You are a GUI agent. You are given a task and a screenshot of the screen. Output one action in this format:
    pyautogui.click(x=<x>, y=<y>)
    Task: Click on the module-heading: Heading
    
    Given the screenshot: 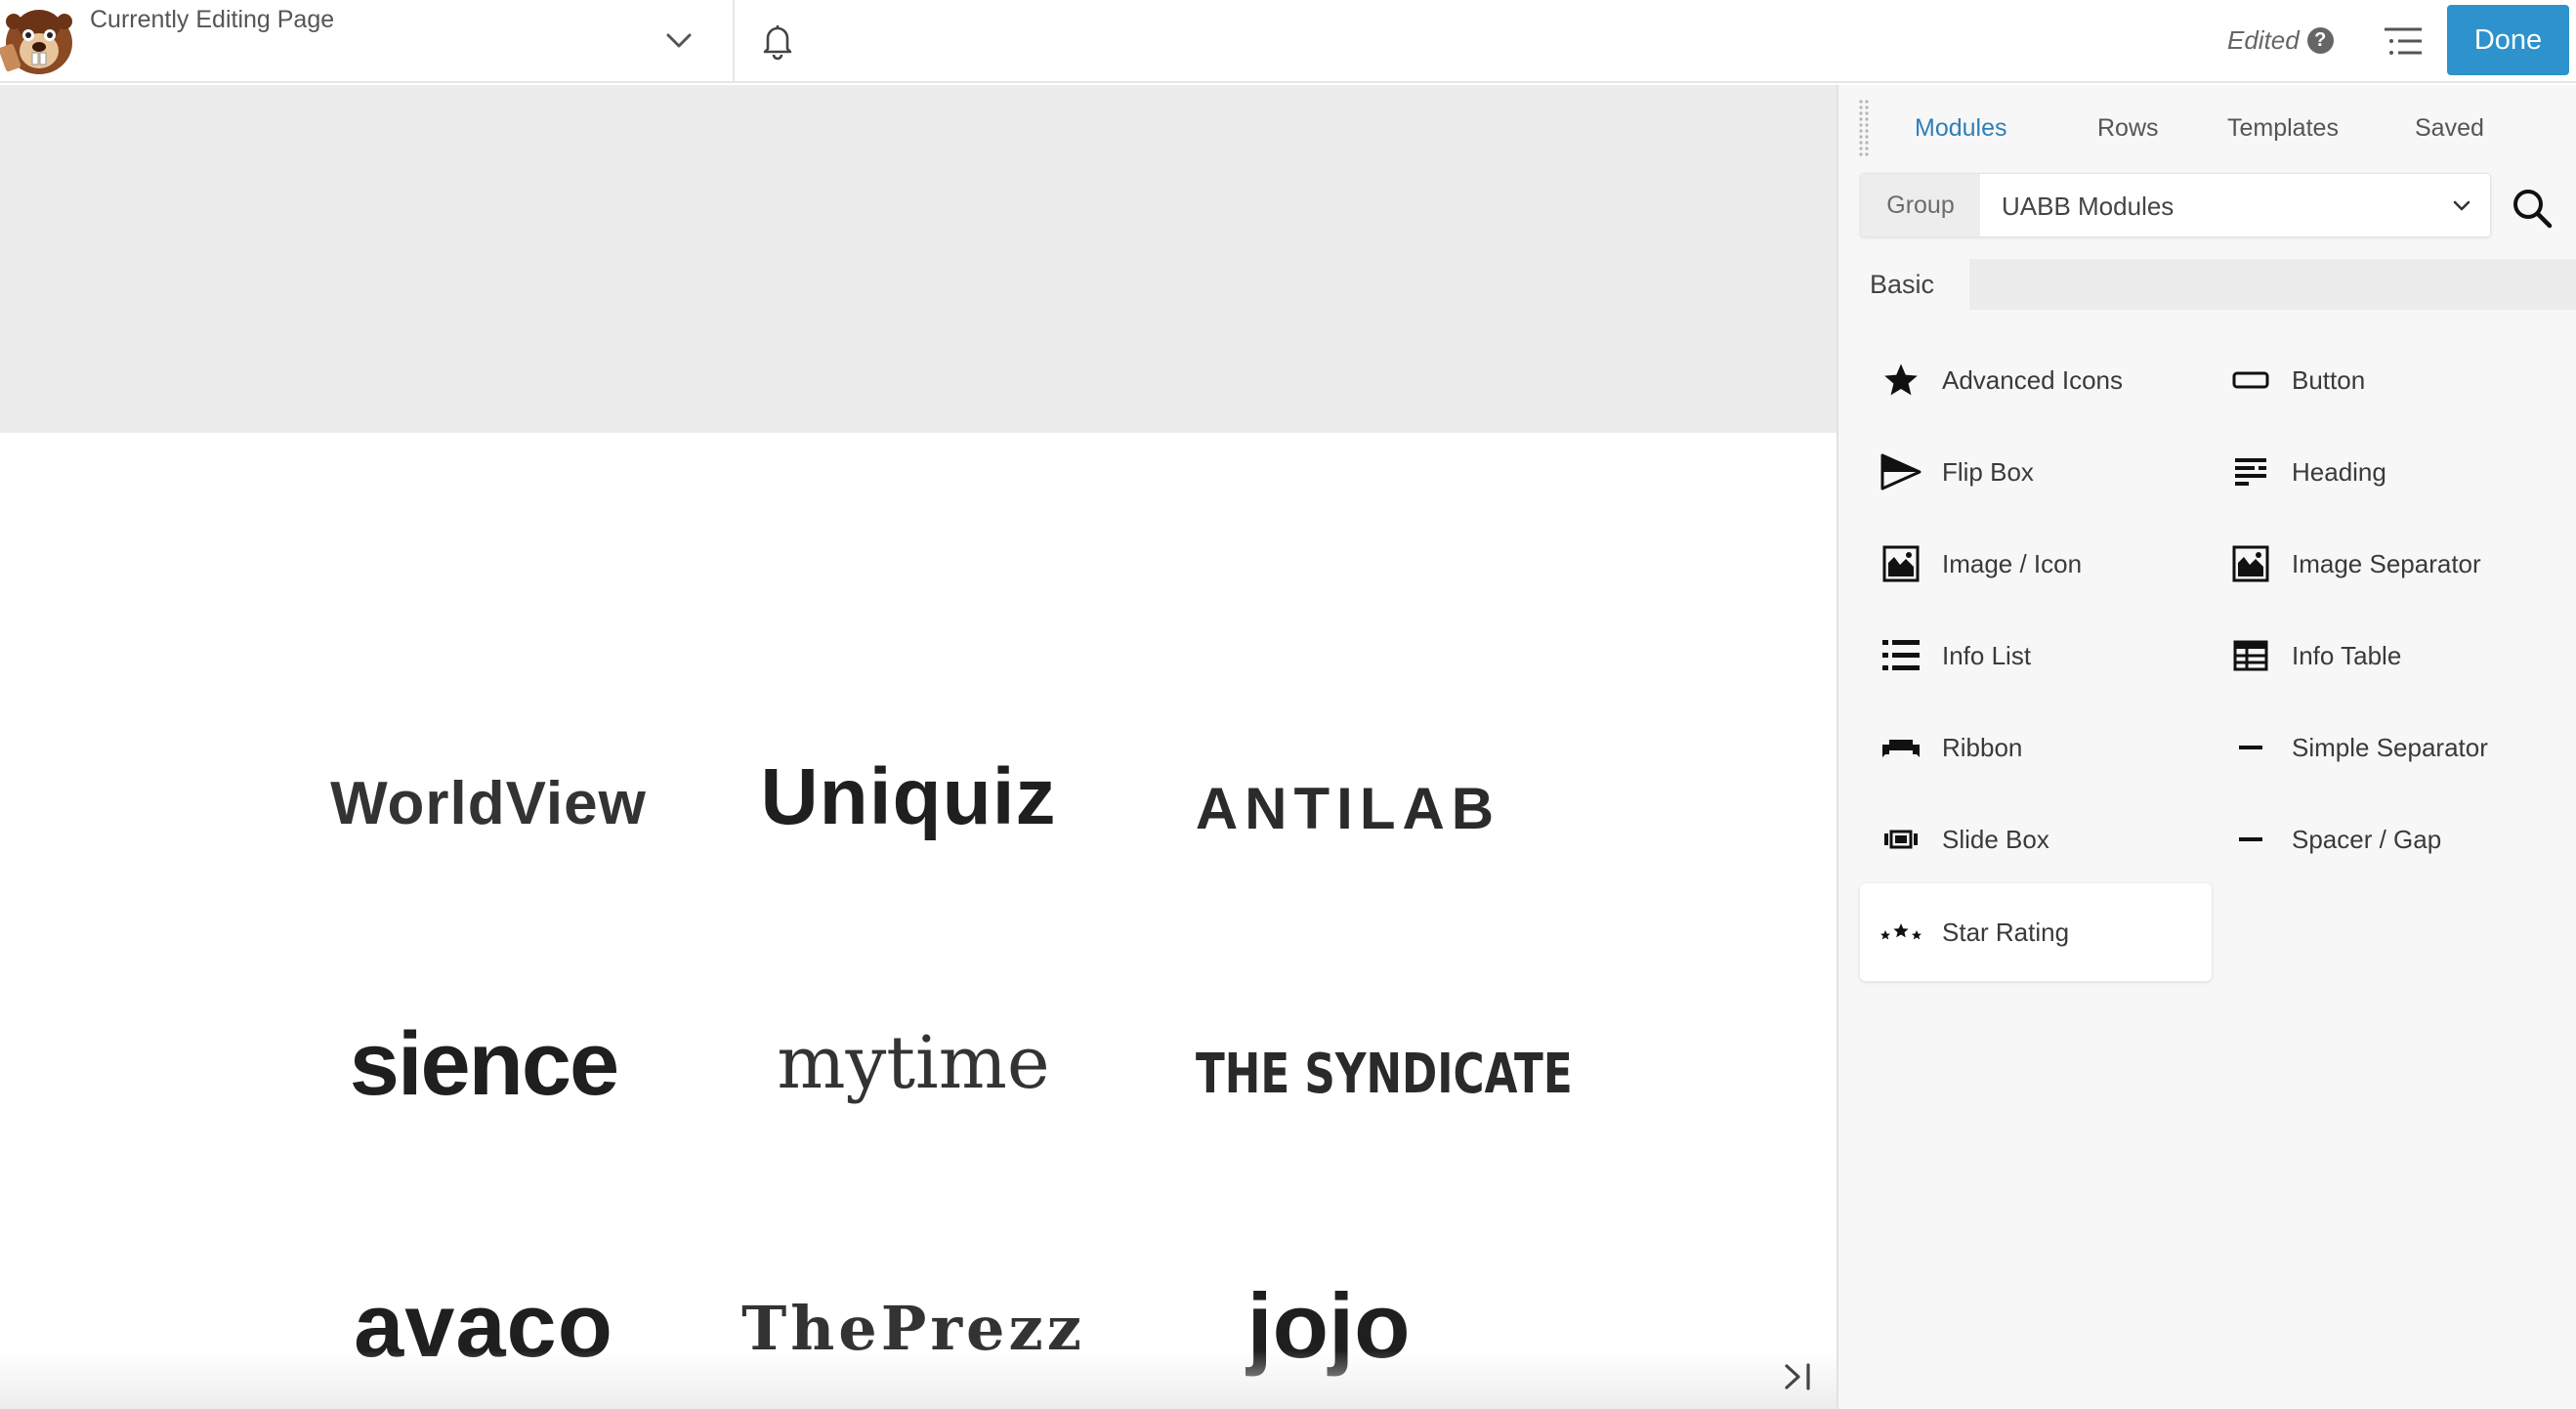 What is the action you would take?
    pyautogui.click(x=2383, y=472)
    